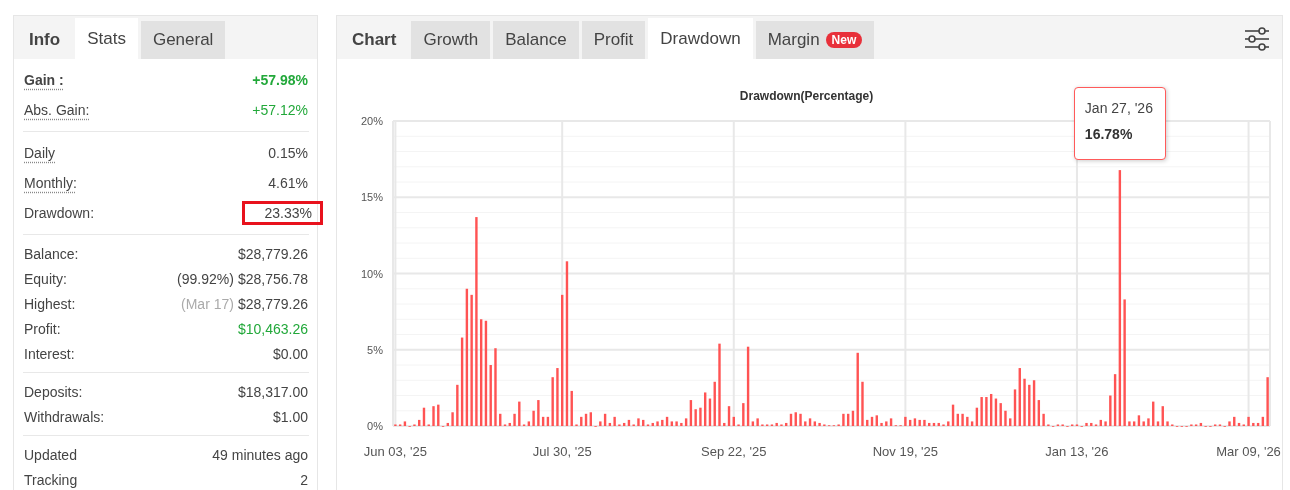 The height and width of the screenshot is (490, 1290). Describe the element at coordinates (700, 38) in the screenshot. I see `chart-tab: Drawdown` at that location.